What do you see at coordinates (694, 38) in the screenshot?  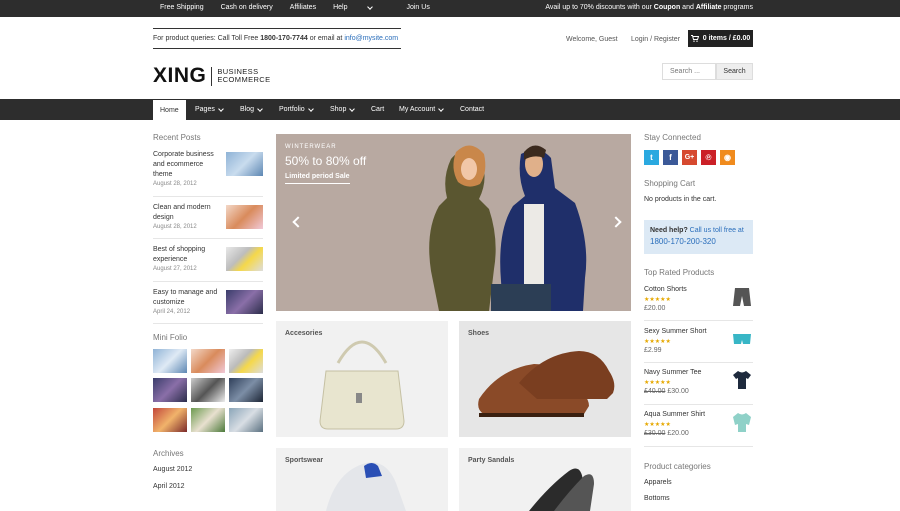 I see `shopping-cart-icon` at bounding box center [694, 38].